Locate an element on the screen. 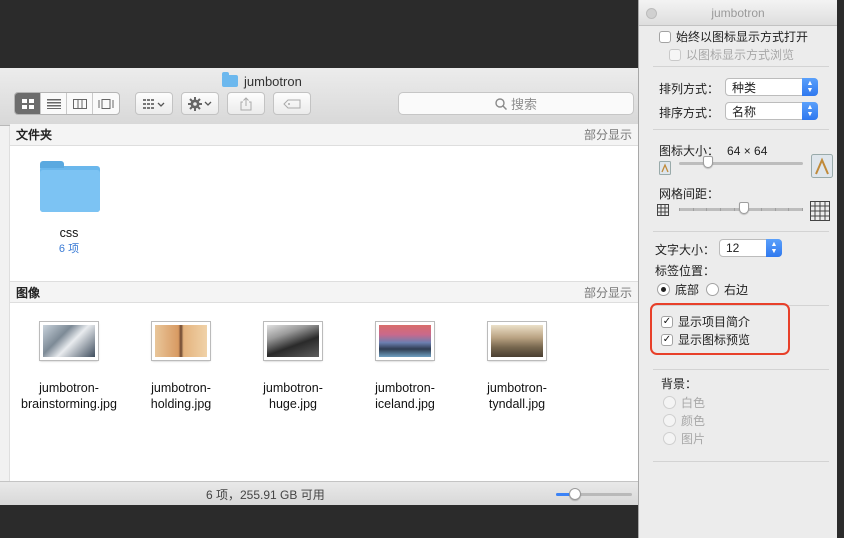  list-view-button is located at coordinates (54, 103).